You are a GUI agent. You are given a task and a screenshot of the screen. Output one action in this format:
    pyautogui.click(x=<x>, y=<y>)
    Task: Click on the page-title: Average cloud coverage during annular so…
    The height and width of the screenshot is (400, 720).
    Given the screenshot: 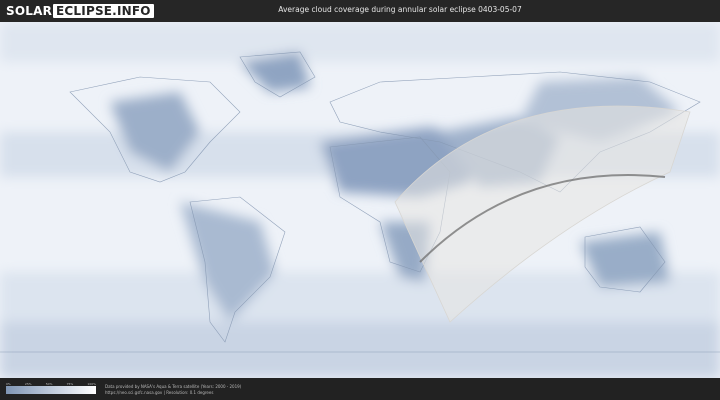 What is the action you would take?
    pyautogui.click(x=400, y=9)
    